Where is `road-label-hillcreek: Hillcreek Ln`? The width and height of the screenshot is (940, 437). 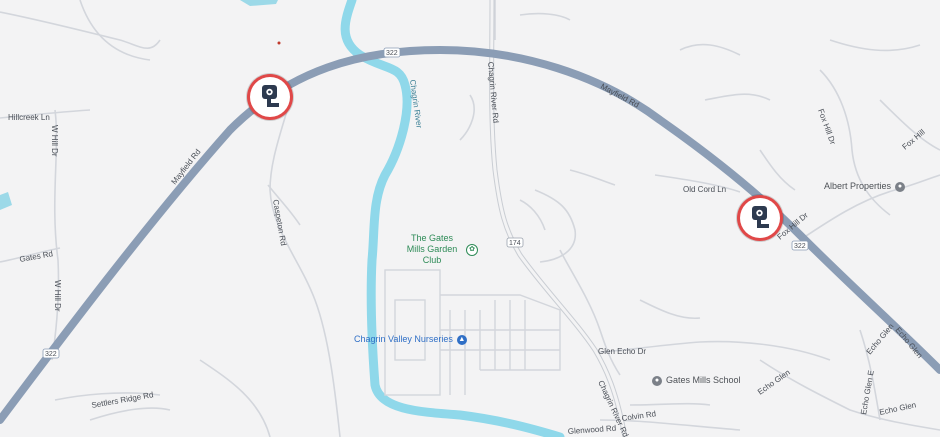
road-label-hillcreek: Hillcreek Ln is located at coordinates (29, 117).